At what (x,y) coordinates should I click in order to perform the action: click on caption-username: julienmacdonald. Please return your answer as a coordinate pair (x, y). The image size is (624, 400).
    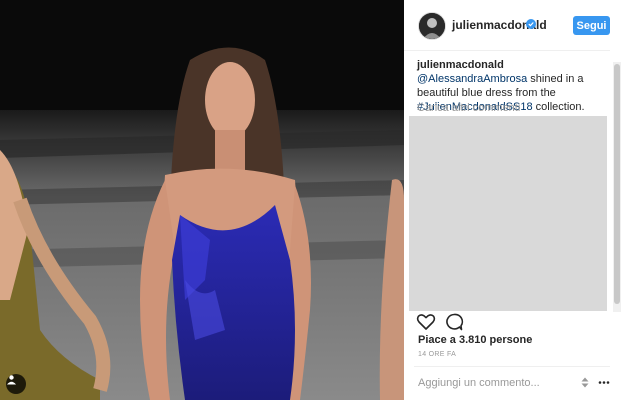
    Looking at the image, I should click on (460, 65).